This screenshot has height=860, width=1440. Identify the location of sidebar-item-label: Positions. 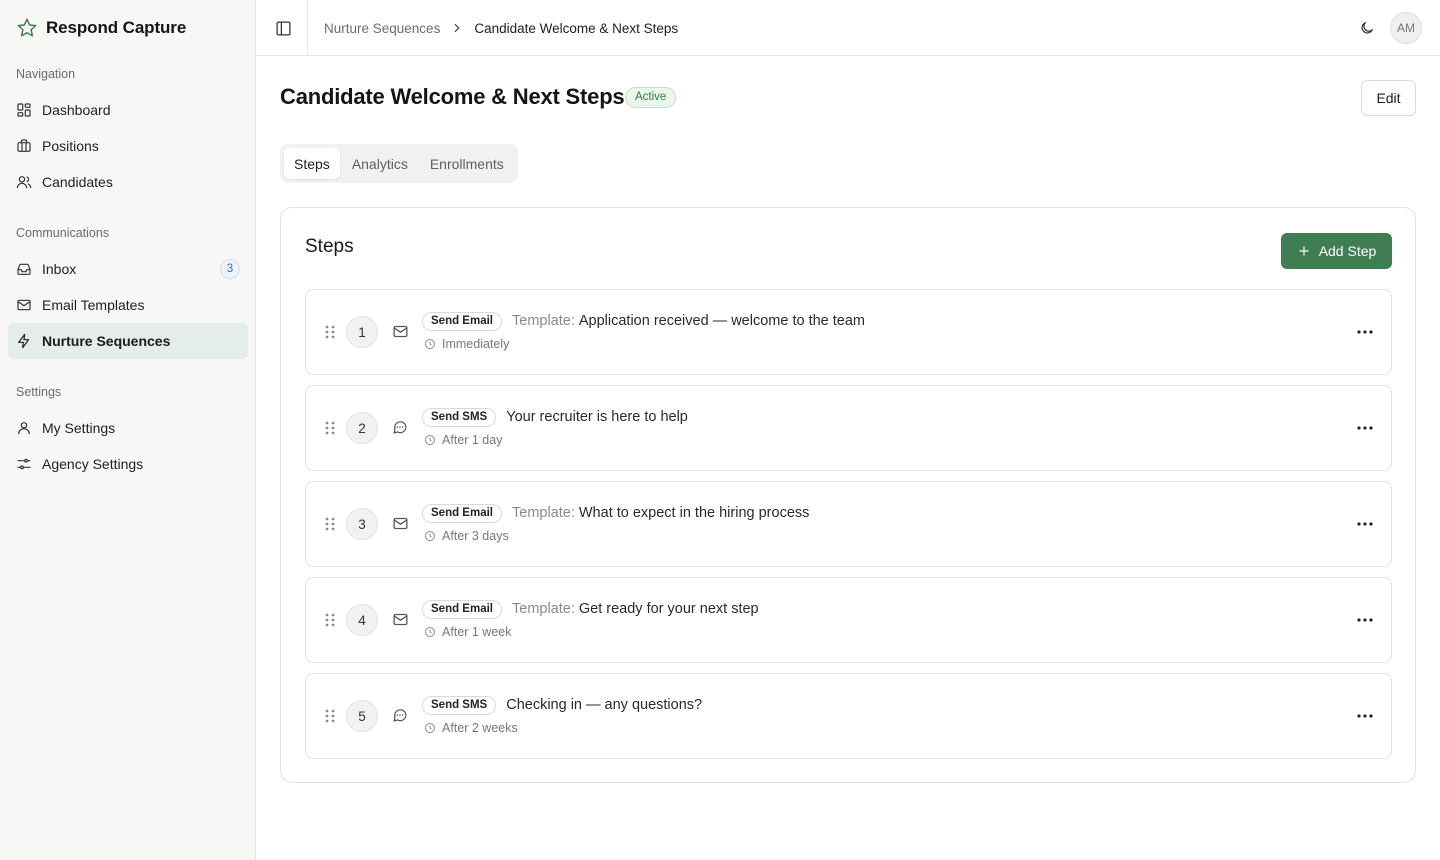
(70, 146).